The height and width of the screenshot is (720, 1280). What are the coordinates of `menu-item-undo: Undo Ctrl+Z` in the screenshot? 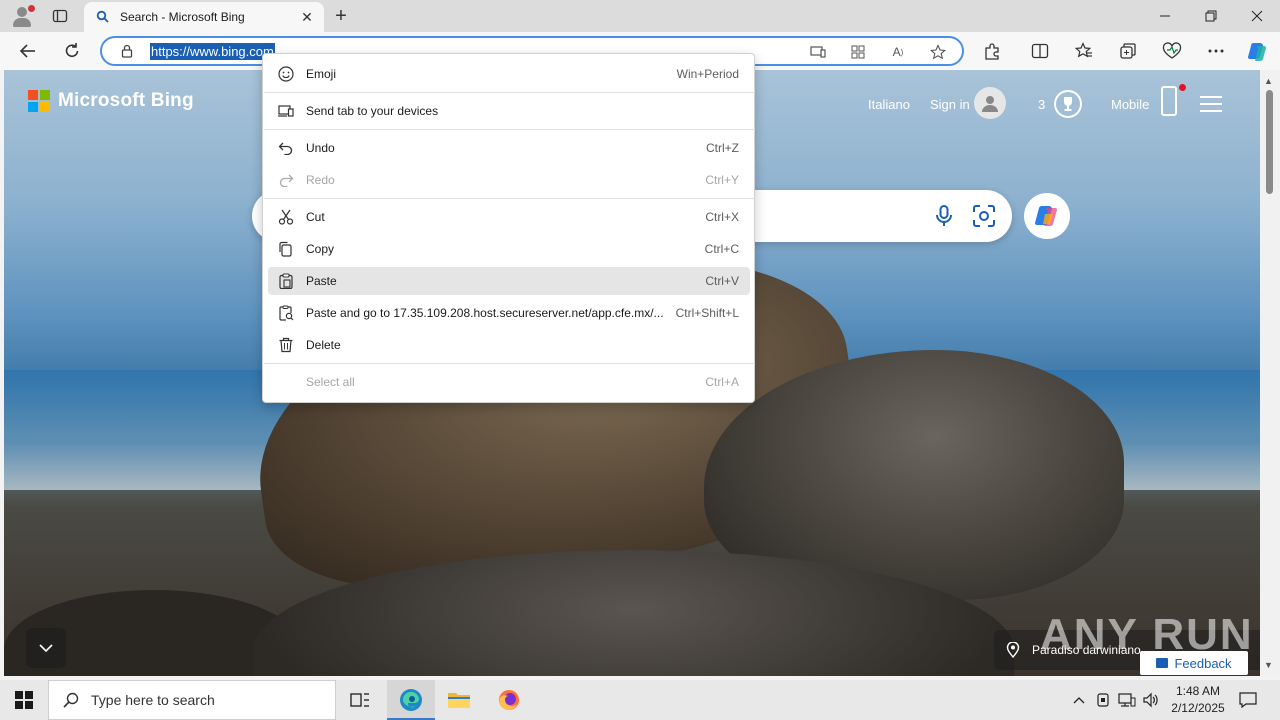 It's located at (509, 148).